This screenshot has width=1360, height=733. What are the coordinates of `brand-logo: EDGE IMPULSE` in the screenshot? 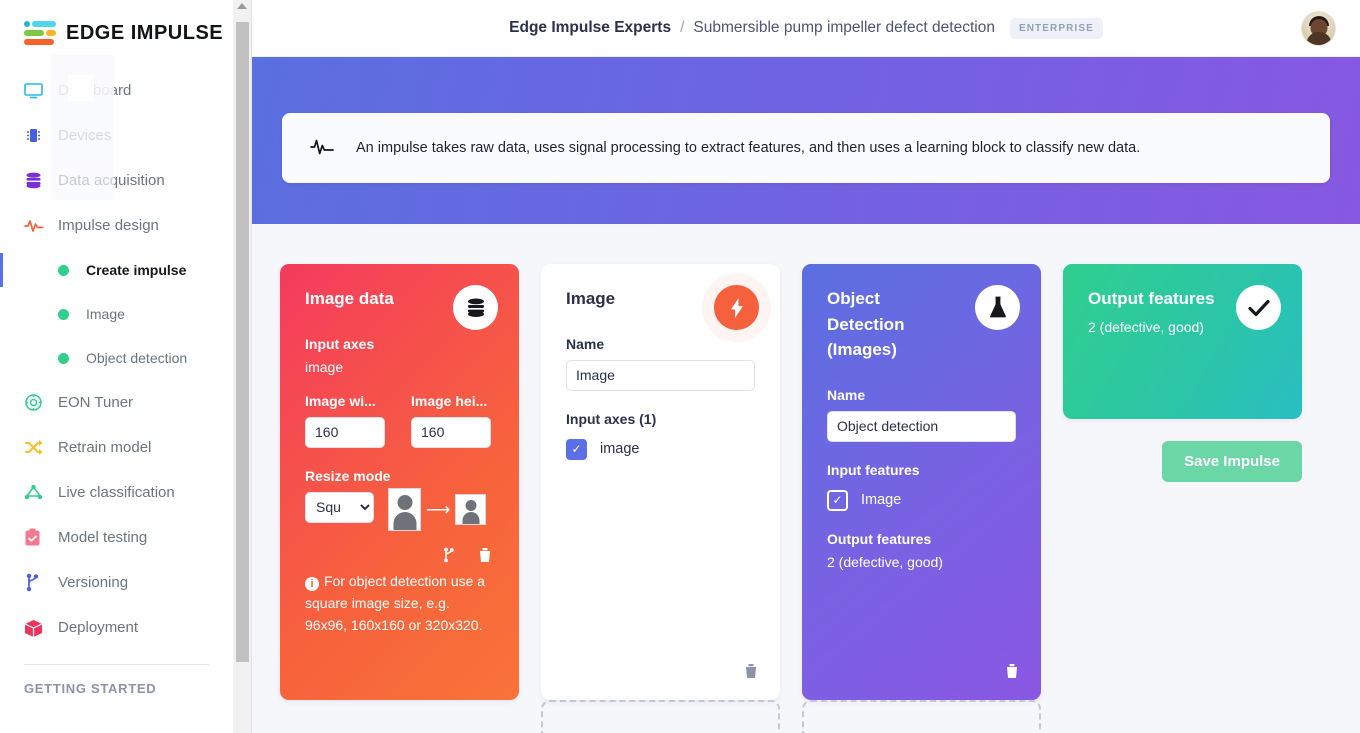 It's located at (116, 23).